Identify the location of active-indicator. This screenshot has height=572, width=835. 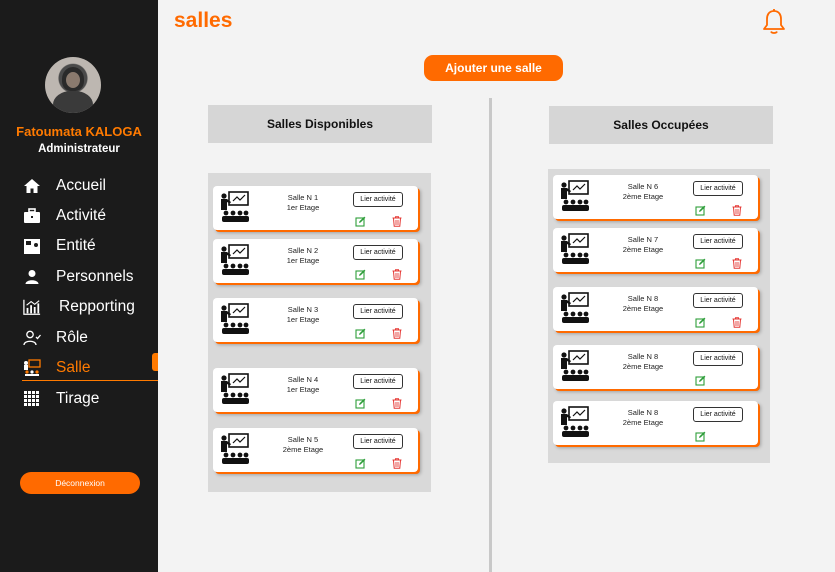
(155, 362).